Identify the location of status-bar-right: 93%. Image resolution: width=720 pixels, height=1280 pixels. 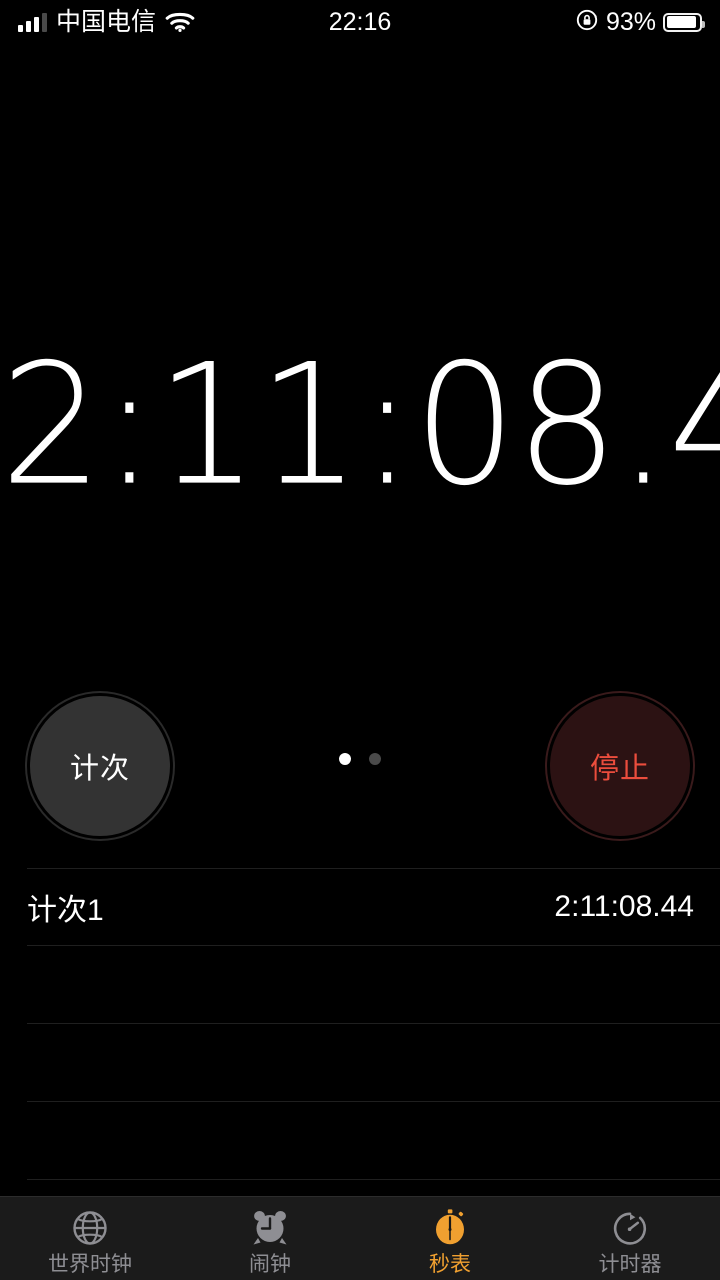
(640, 22).